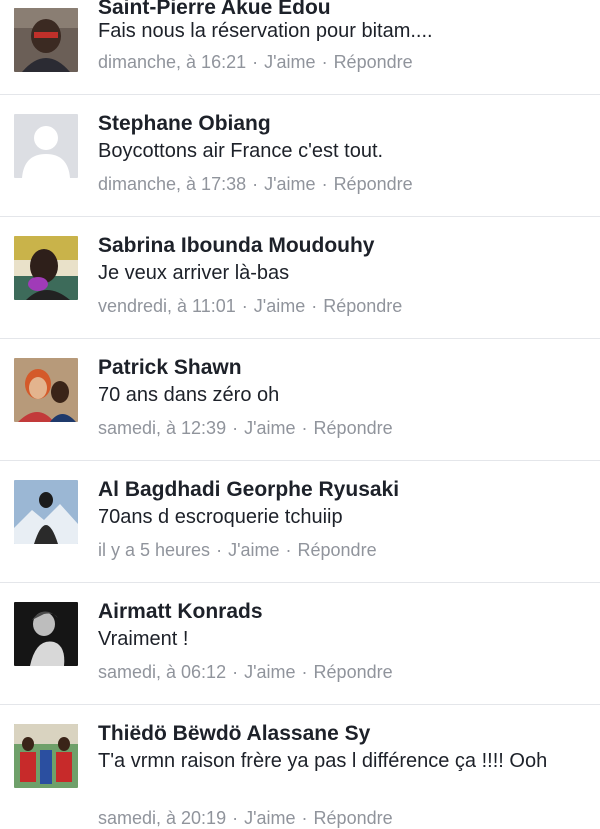 Image resolution: width=600 pixels, height=829 pixels. Describe the element at coordinates (143, 639) in the screenshot. I see `comment-text: Vraiment !` at that location.